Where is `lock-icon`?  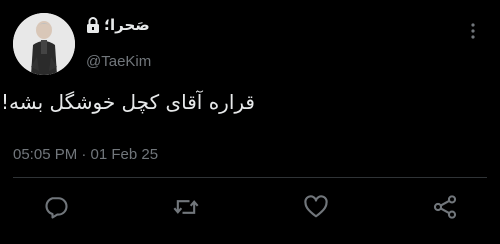 lock-icon is located at coordinates (93, 25).